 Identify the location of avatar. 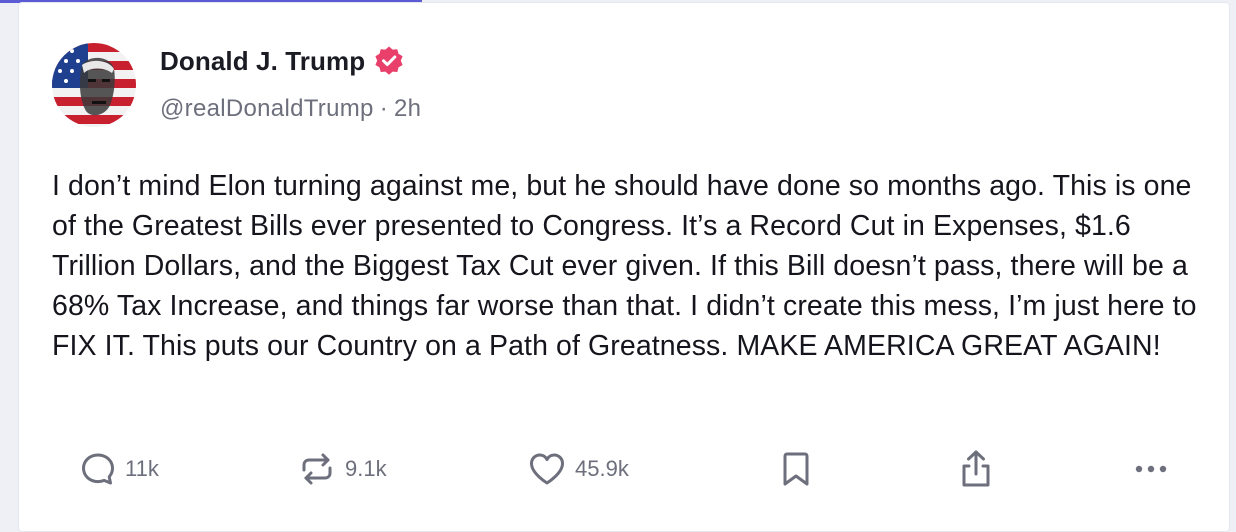
(94, 85).